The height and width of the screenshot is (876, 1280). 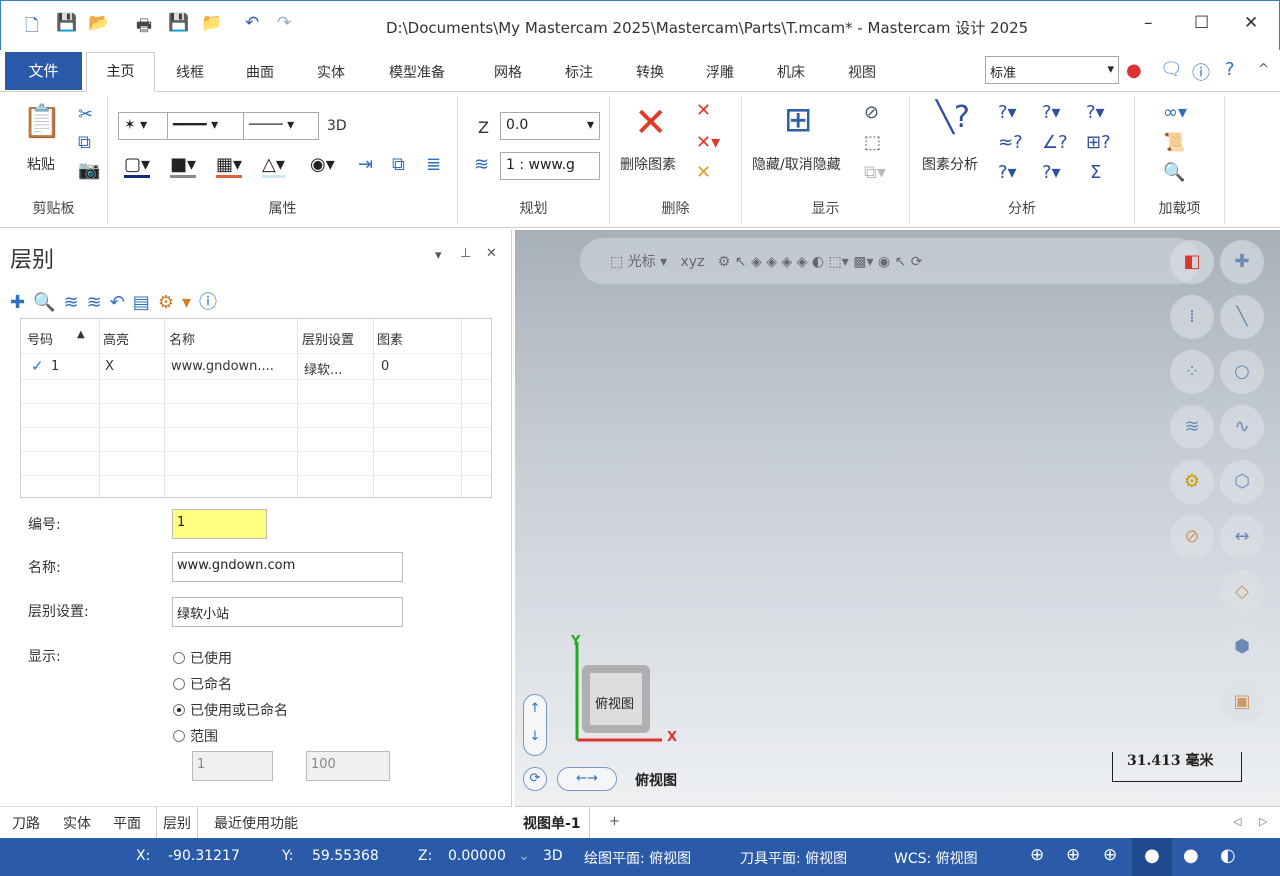 I want to click on screenshot-icon: 📷, so click(x=89, y=170).